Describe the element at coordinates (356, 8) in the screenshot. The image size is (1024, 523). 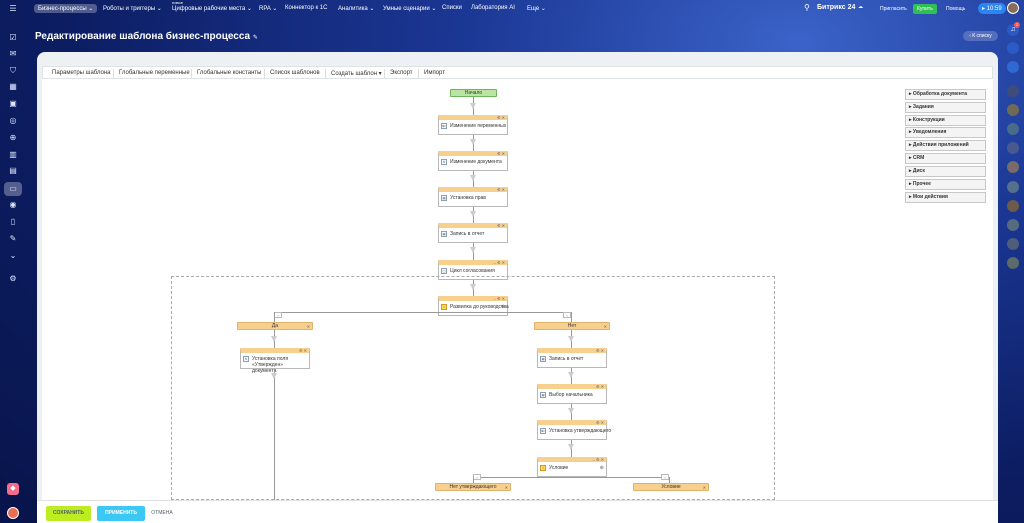
I see `menu-analytics: Аналитика ⌄` at that location.